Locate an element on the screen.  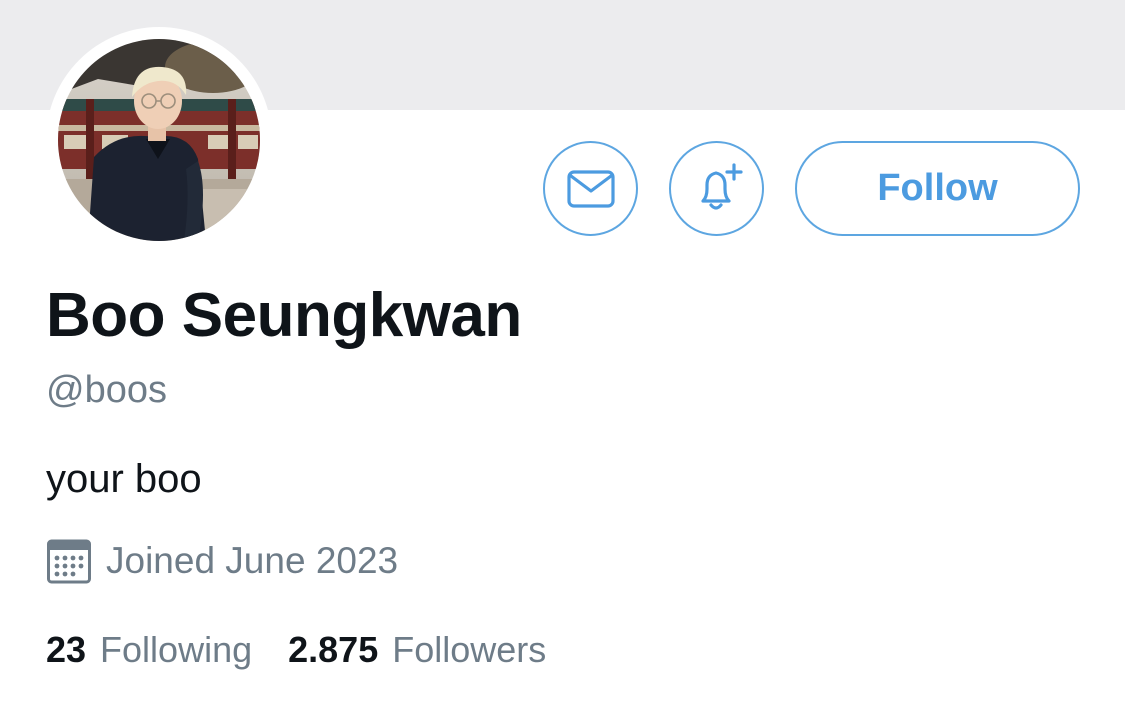
profile-stats: 23 Following 2.875 Followers is located at coordinates (296, 650).